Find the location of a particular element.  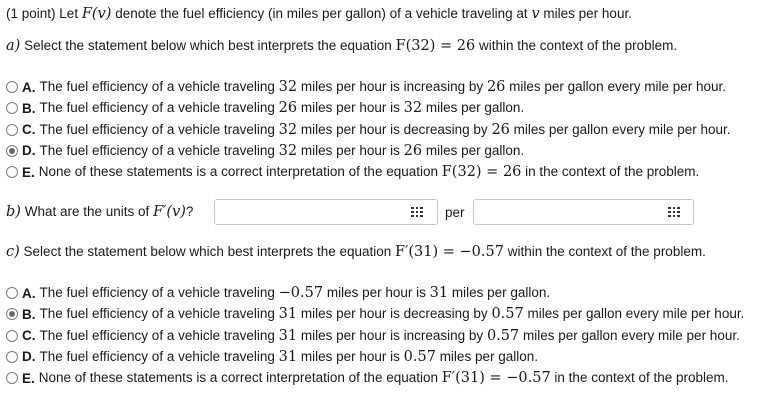

math-value: F′(31) = −0.57 is located at coordinates (496, 378).